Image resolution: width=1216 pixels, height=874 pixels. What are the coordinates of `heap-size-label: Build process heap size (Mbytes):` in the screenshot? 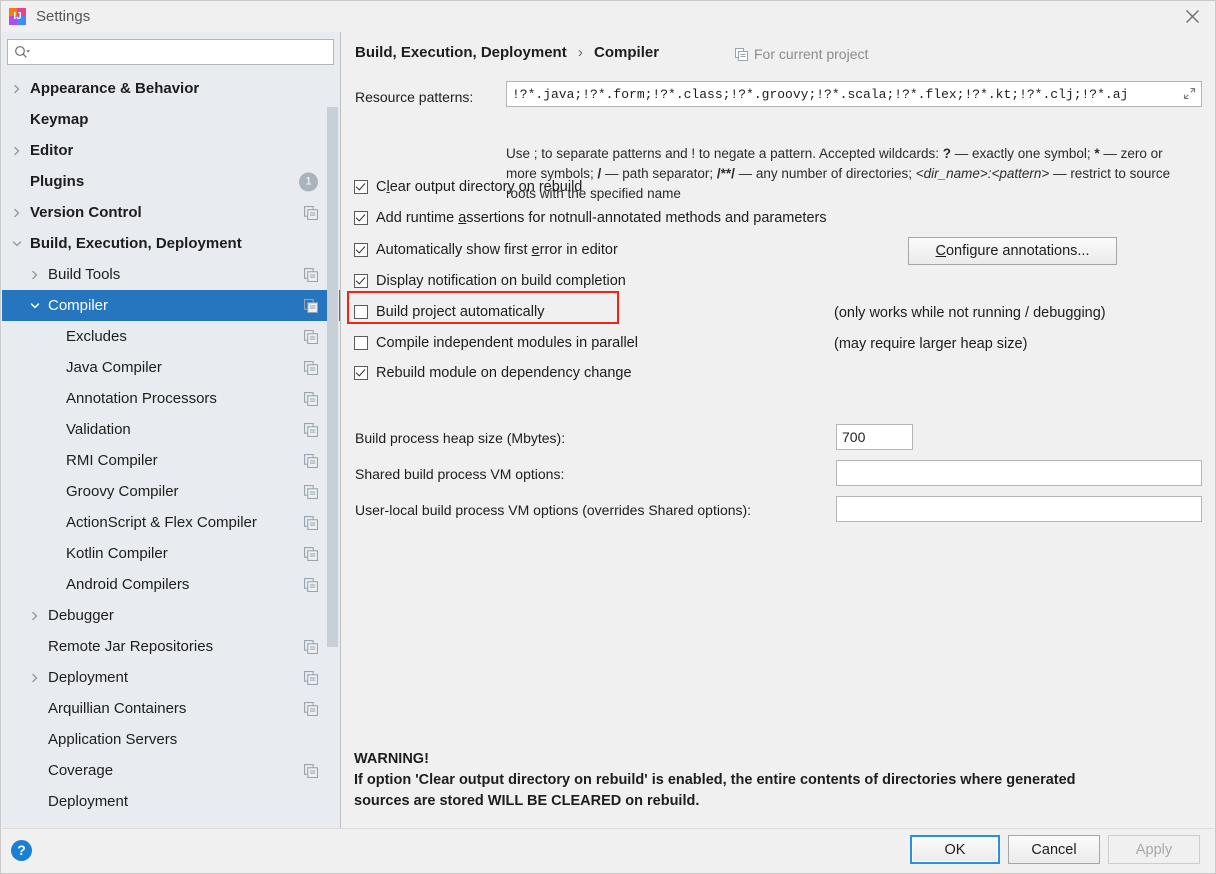 It's located at (460, 438).